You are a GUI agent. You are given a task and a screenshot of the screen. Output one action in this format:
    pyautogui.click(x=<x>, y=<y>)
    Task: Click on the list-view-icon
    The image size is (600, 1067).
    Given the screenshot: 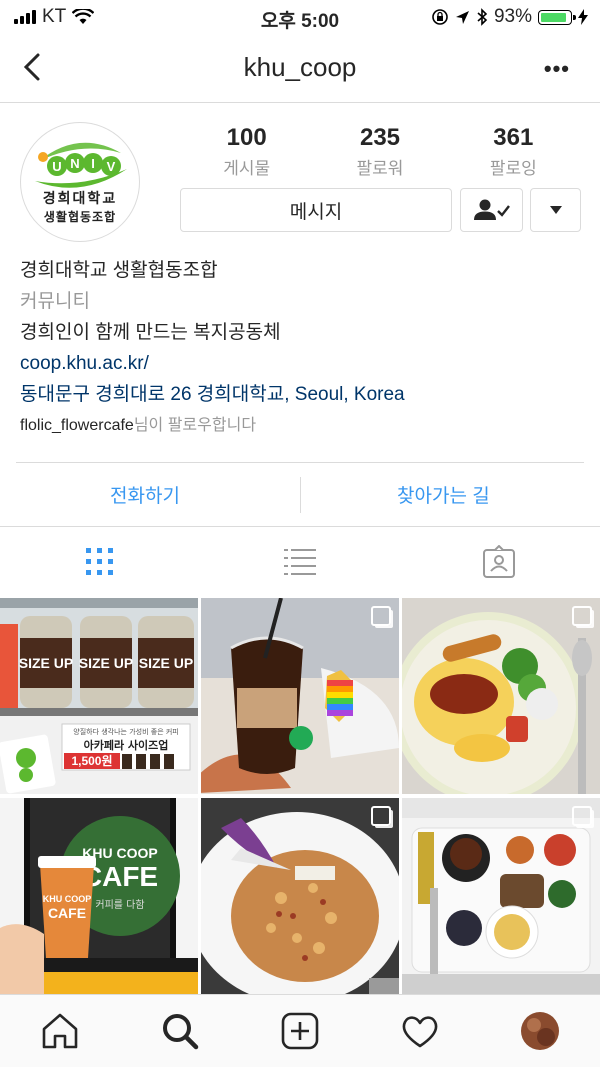 What is the action you would take?
    pyautogui.click(x=300, y=562)
    